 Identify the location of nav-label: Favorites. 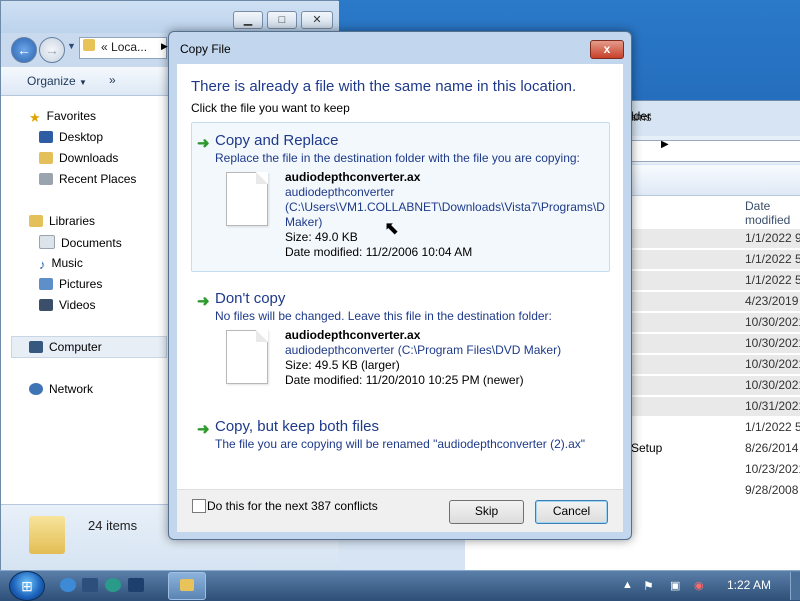
(71, 116).